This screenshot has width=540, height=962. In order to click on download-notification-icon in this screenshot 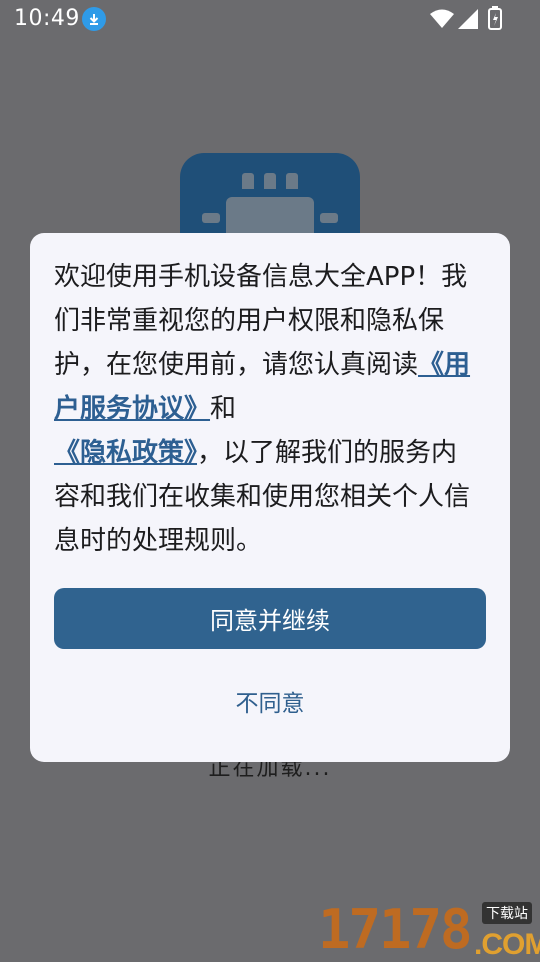, I will do `click(94, 19)`.